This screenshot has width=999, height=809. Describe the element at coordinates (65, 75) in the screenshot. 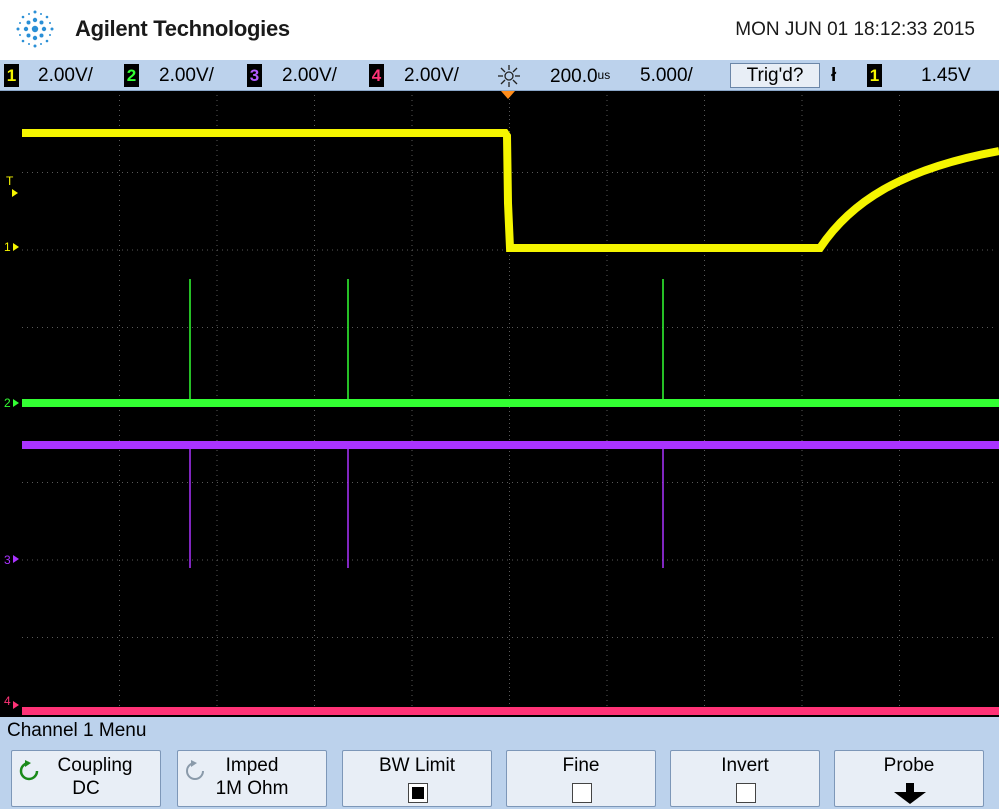

I see `channel-1-scale: 2.00V/` at that location.